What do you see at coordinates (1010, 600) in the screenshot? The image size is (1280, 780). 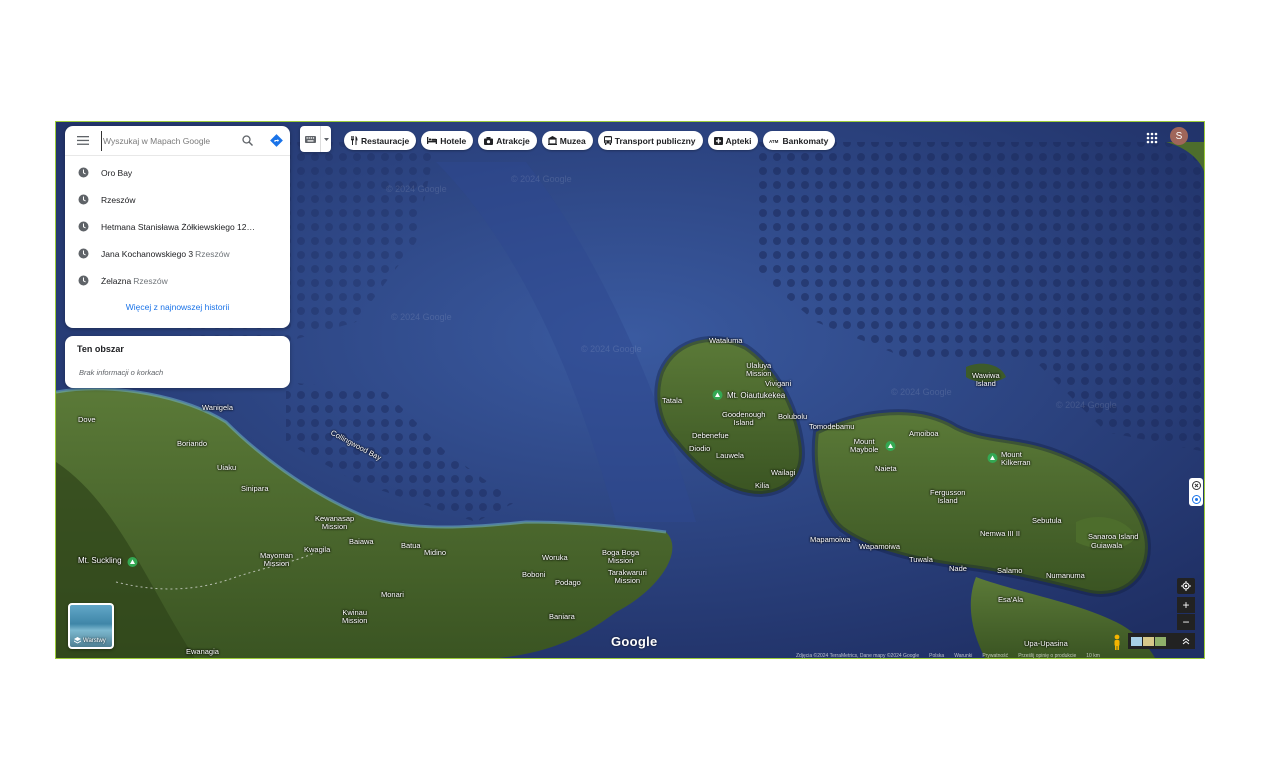 I see `place-label: Esa'Ala` at bounding box center [1010, 600].